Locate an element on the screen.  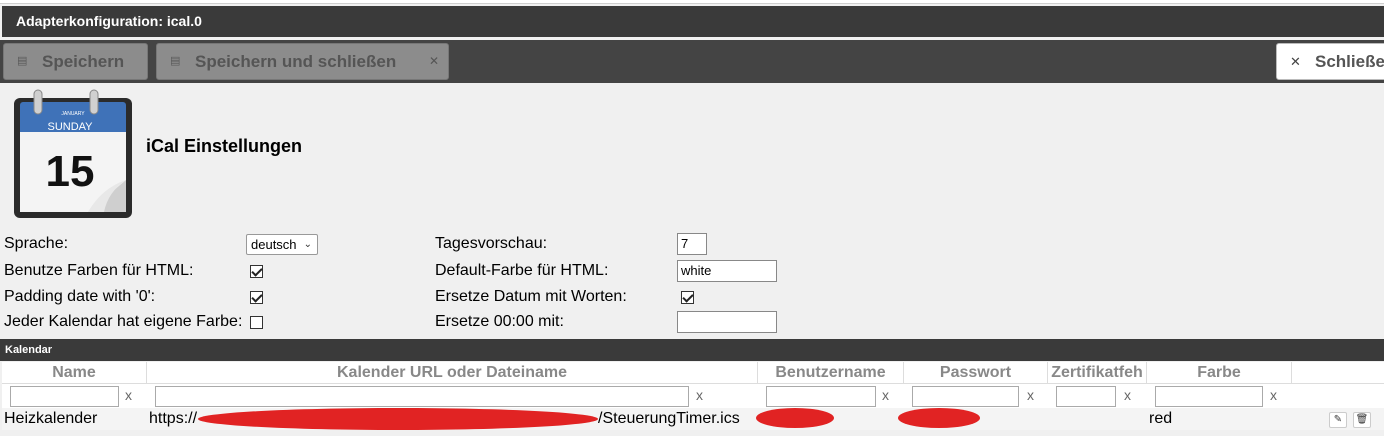
filter-username-input is located at coordinates (821, 396).